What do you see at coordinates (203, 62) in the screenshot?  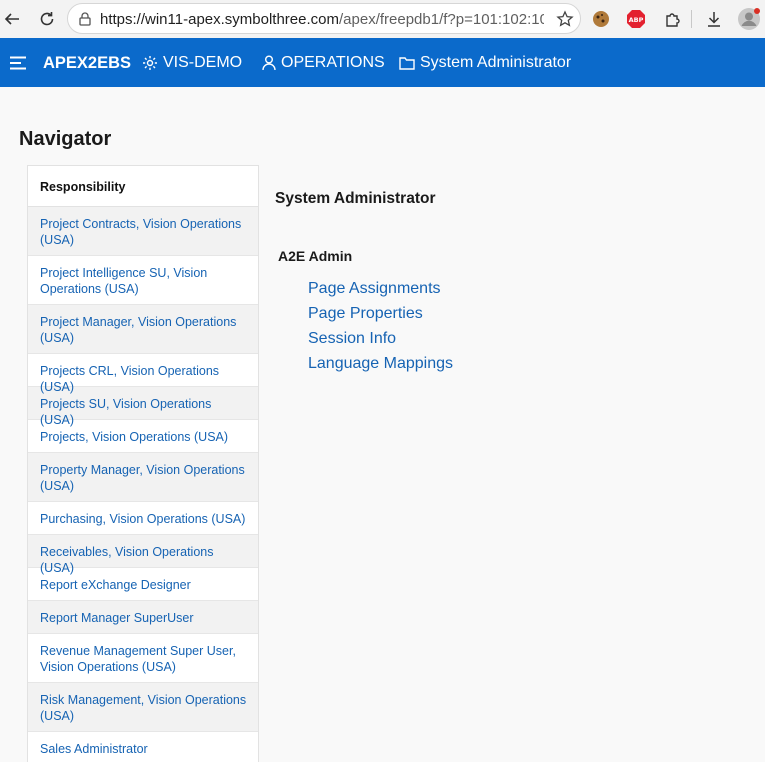 I see `instance-label: VIS-DEMO` at bounding box center [203, 62].